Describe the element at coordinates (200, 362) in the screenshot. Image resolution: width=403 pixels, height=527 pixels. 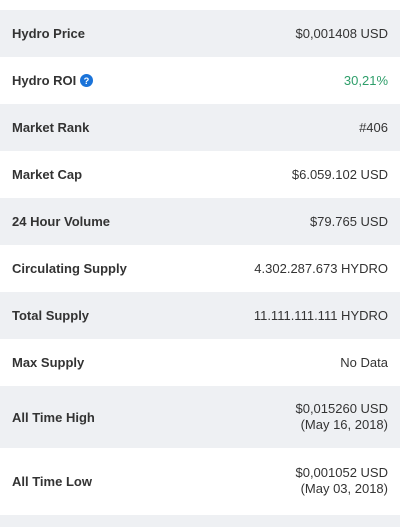
I see `stat-row-max-supply: Max Supply No Data` at that location.